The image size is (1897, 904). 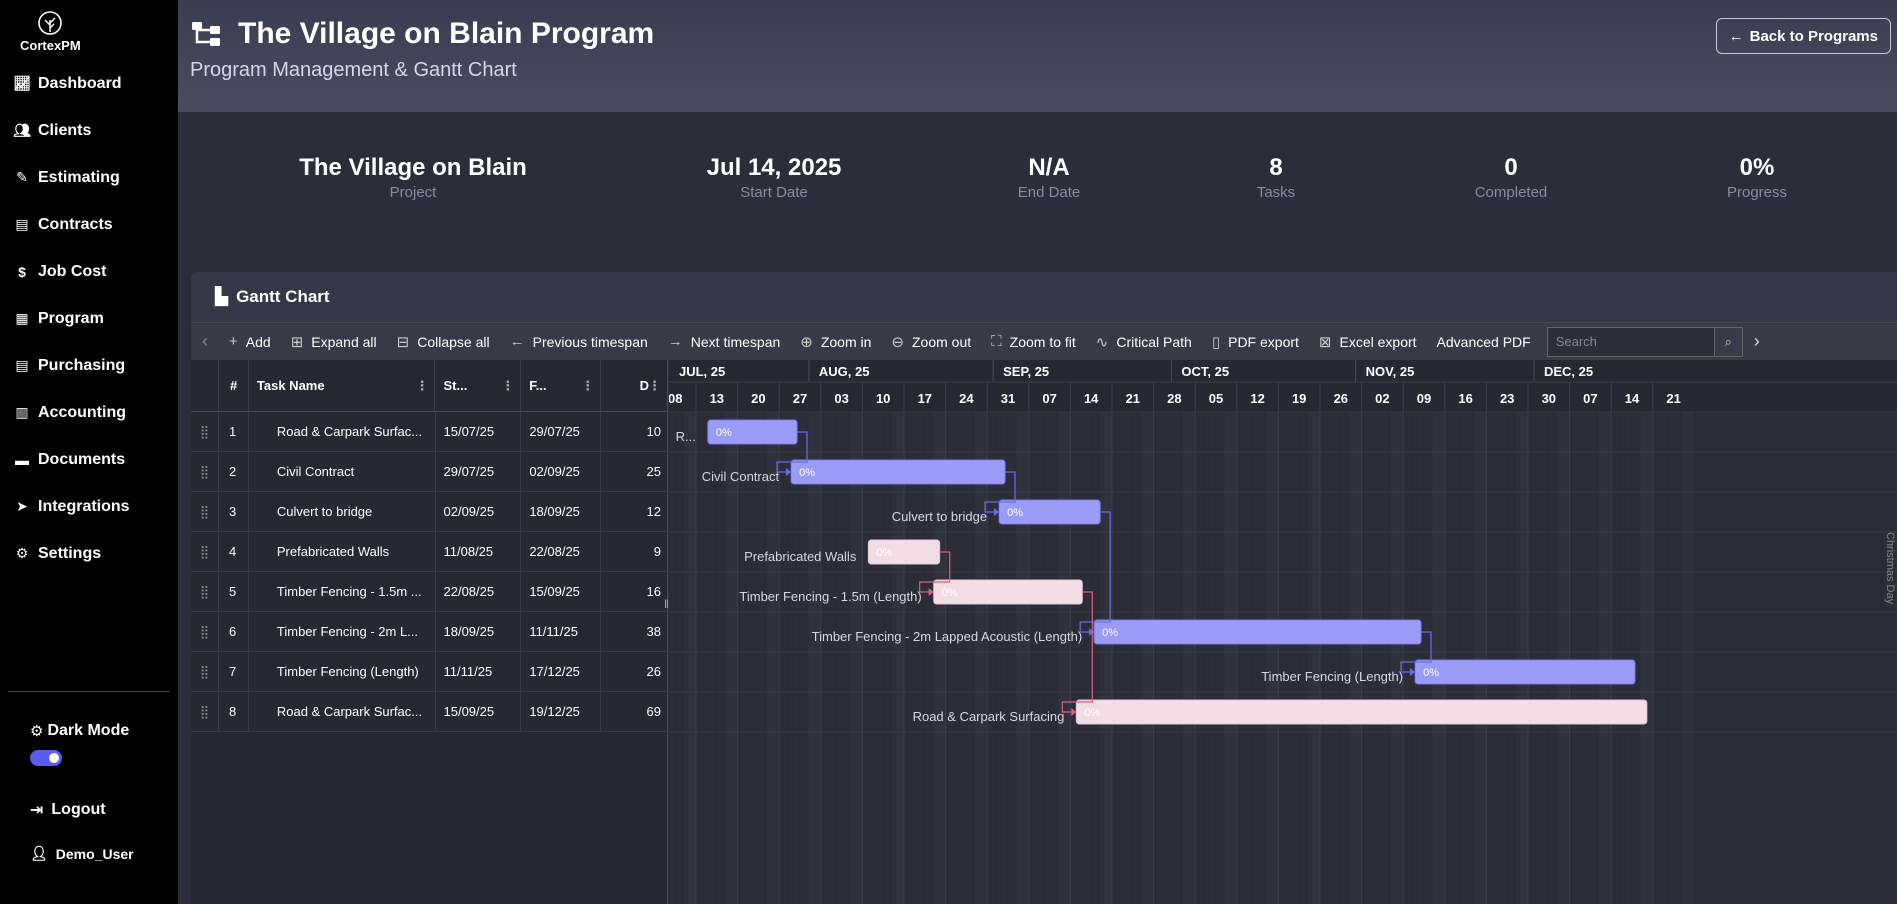 I want to click on task-duration: 26, so click(x=634, y=671).